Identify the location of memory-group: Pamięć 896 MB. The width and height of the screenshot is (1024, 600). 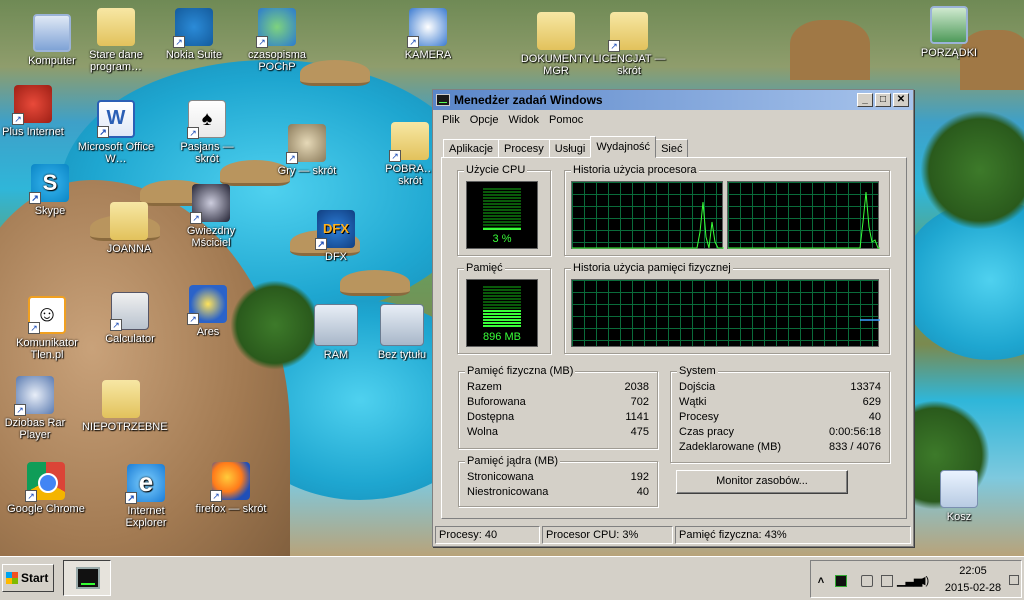
(504, 308).